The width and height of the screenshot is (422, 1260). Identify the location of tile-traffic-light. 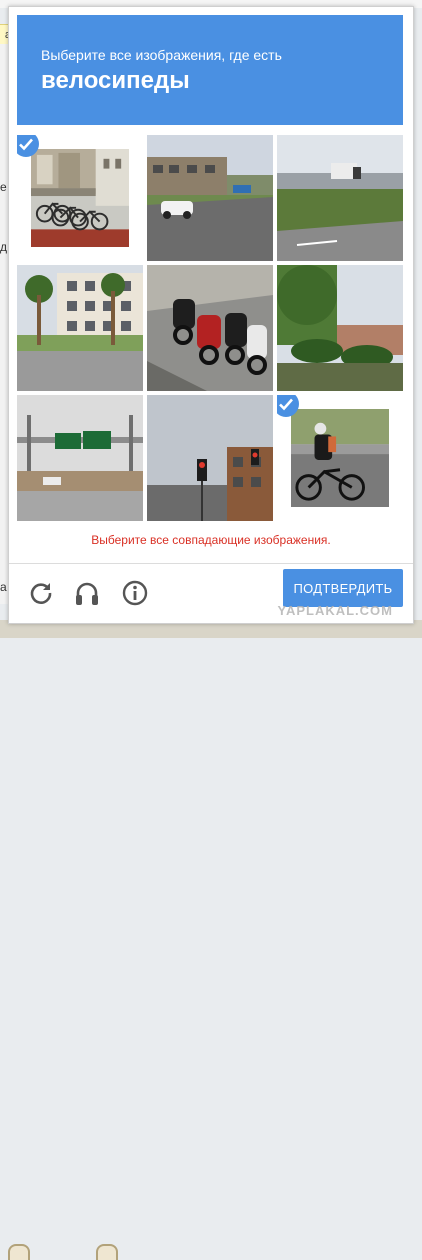
(210, 458).